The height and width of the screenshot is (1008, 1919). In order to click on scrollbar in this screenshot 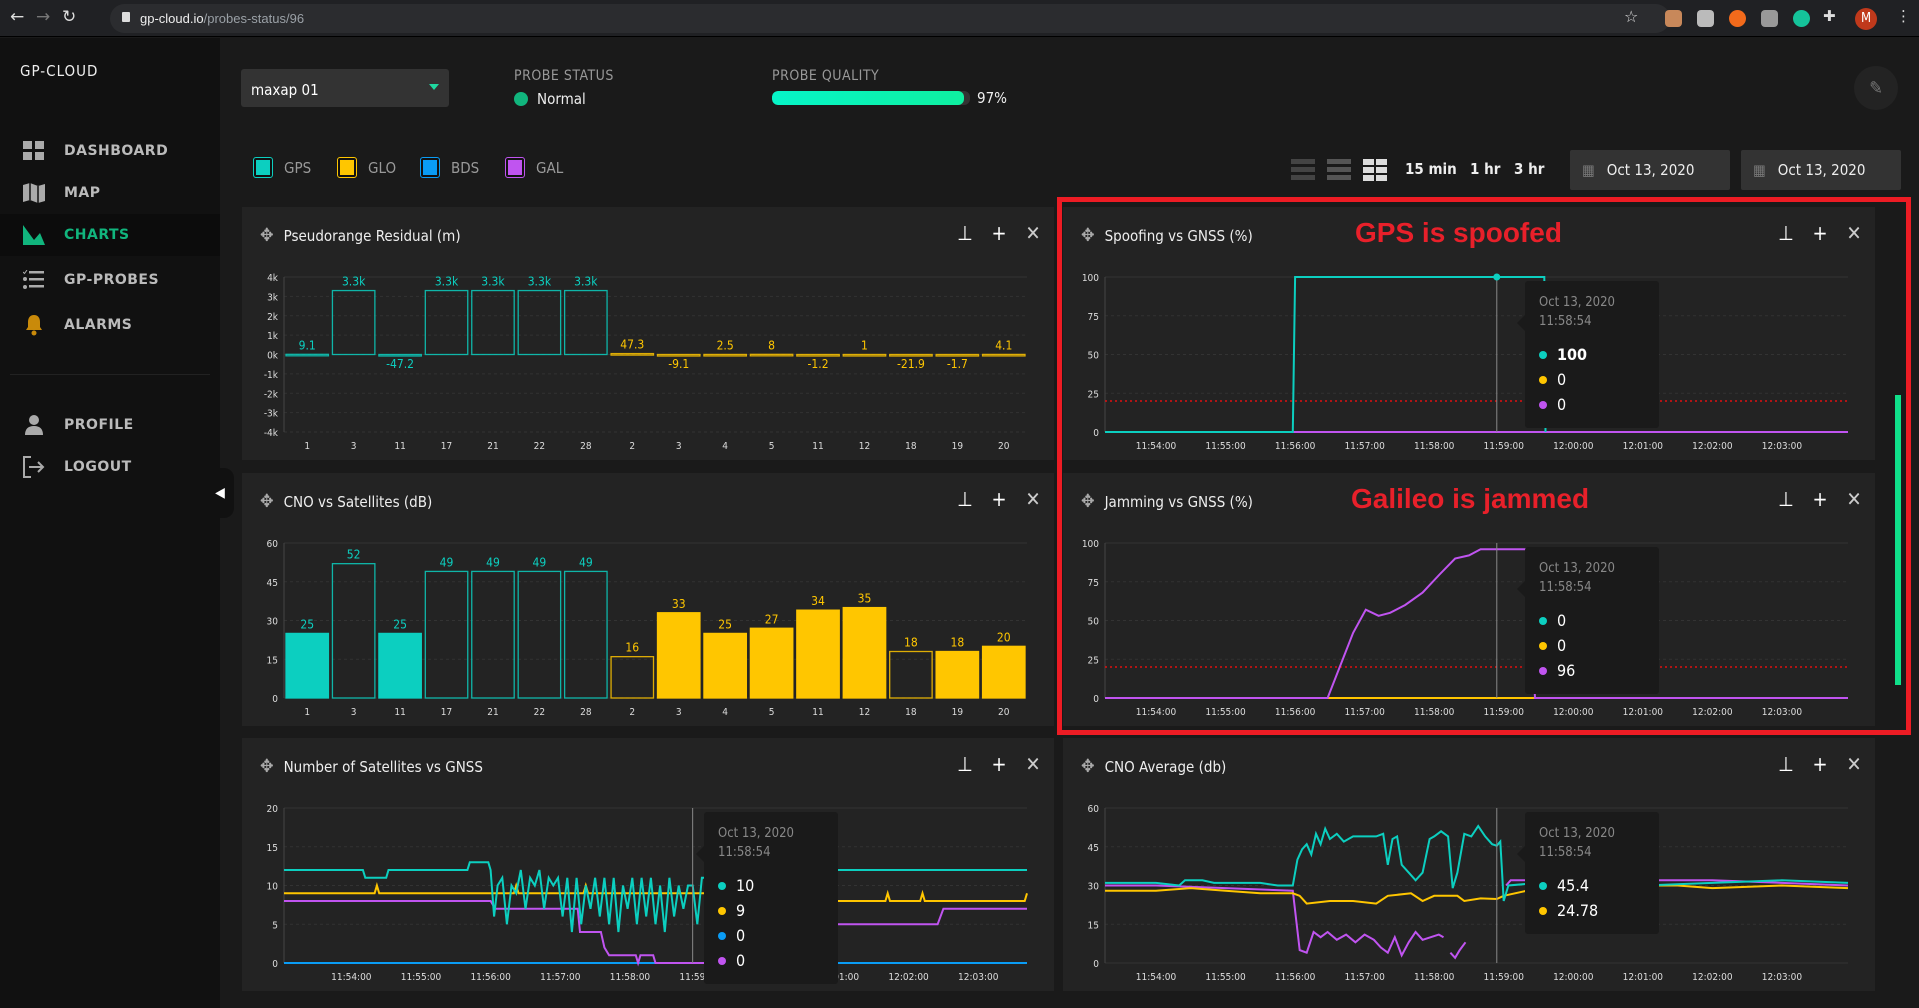, I will do `click(1898, 540)`.